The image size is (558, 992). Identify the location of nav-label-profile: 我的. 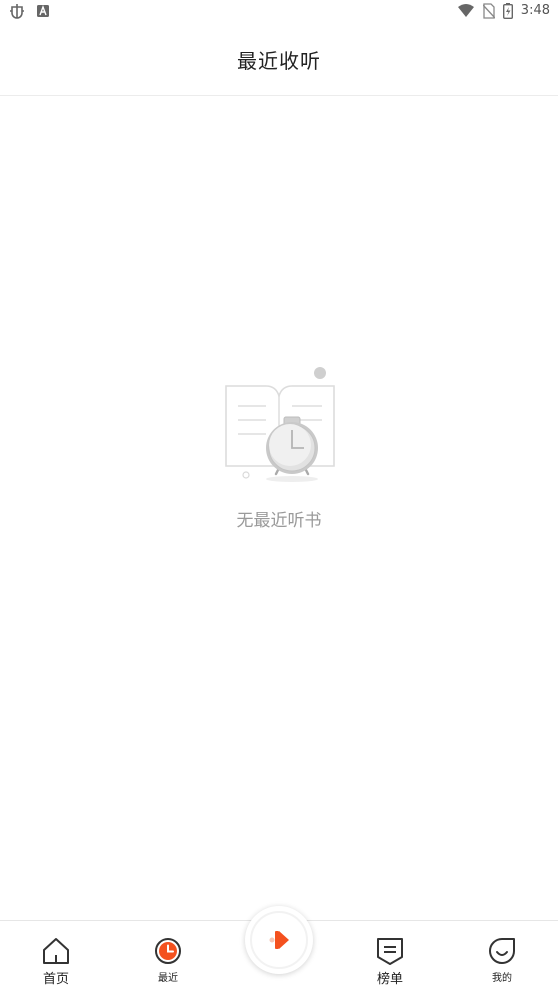
(502, 978).